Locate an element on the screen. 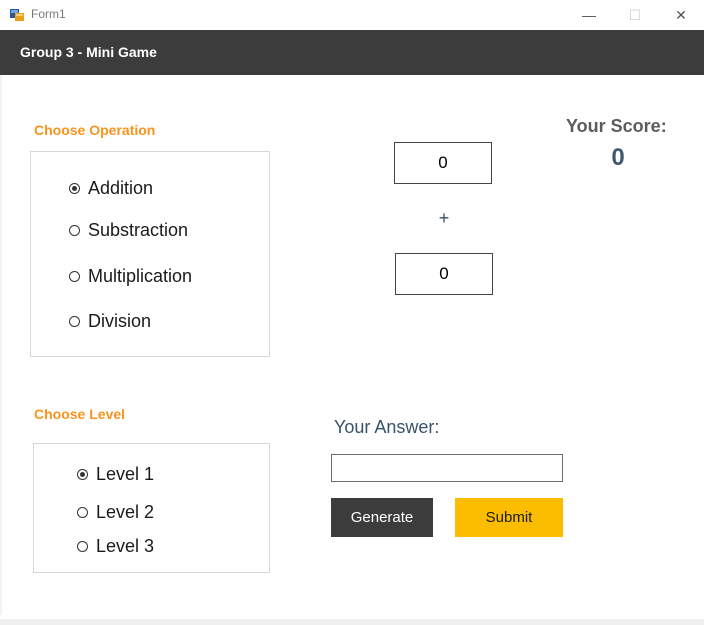  app-icon is located at coordinates (17, 15).